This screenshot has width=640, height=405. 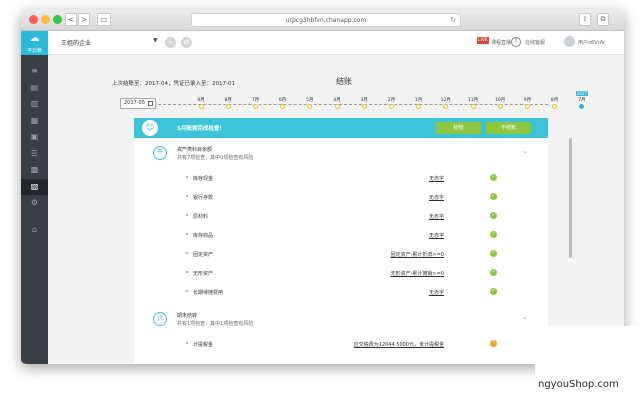 I want to click on address-bar: urpcg3hbfvn.chanapp.com ↻, so click(x=326, y=20).